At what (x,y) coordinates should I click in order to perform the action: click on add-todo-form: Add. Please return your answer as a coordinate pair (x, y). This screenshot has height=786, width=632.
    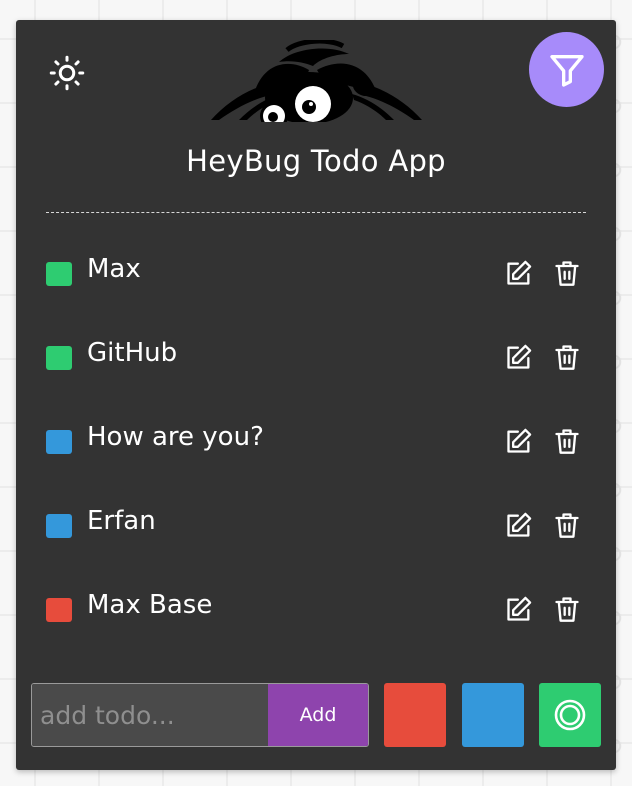
    Looking at the image, I should click on (200, 715).